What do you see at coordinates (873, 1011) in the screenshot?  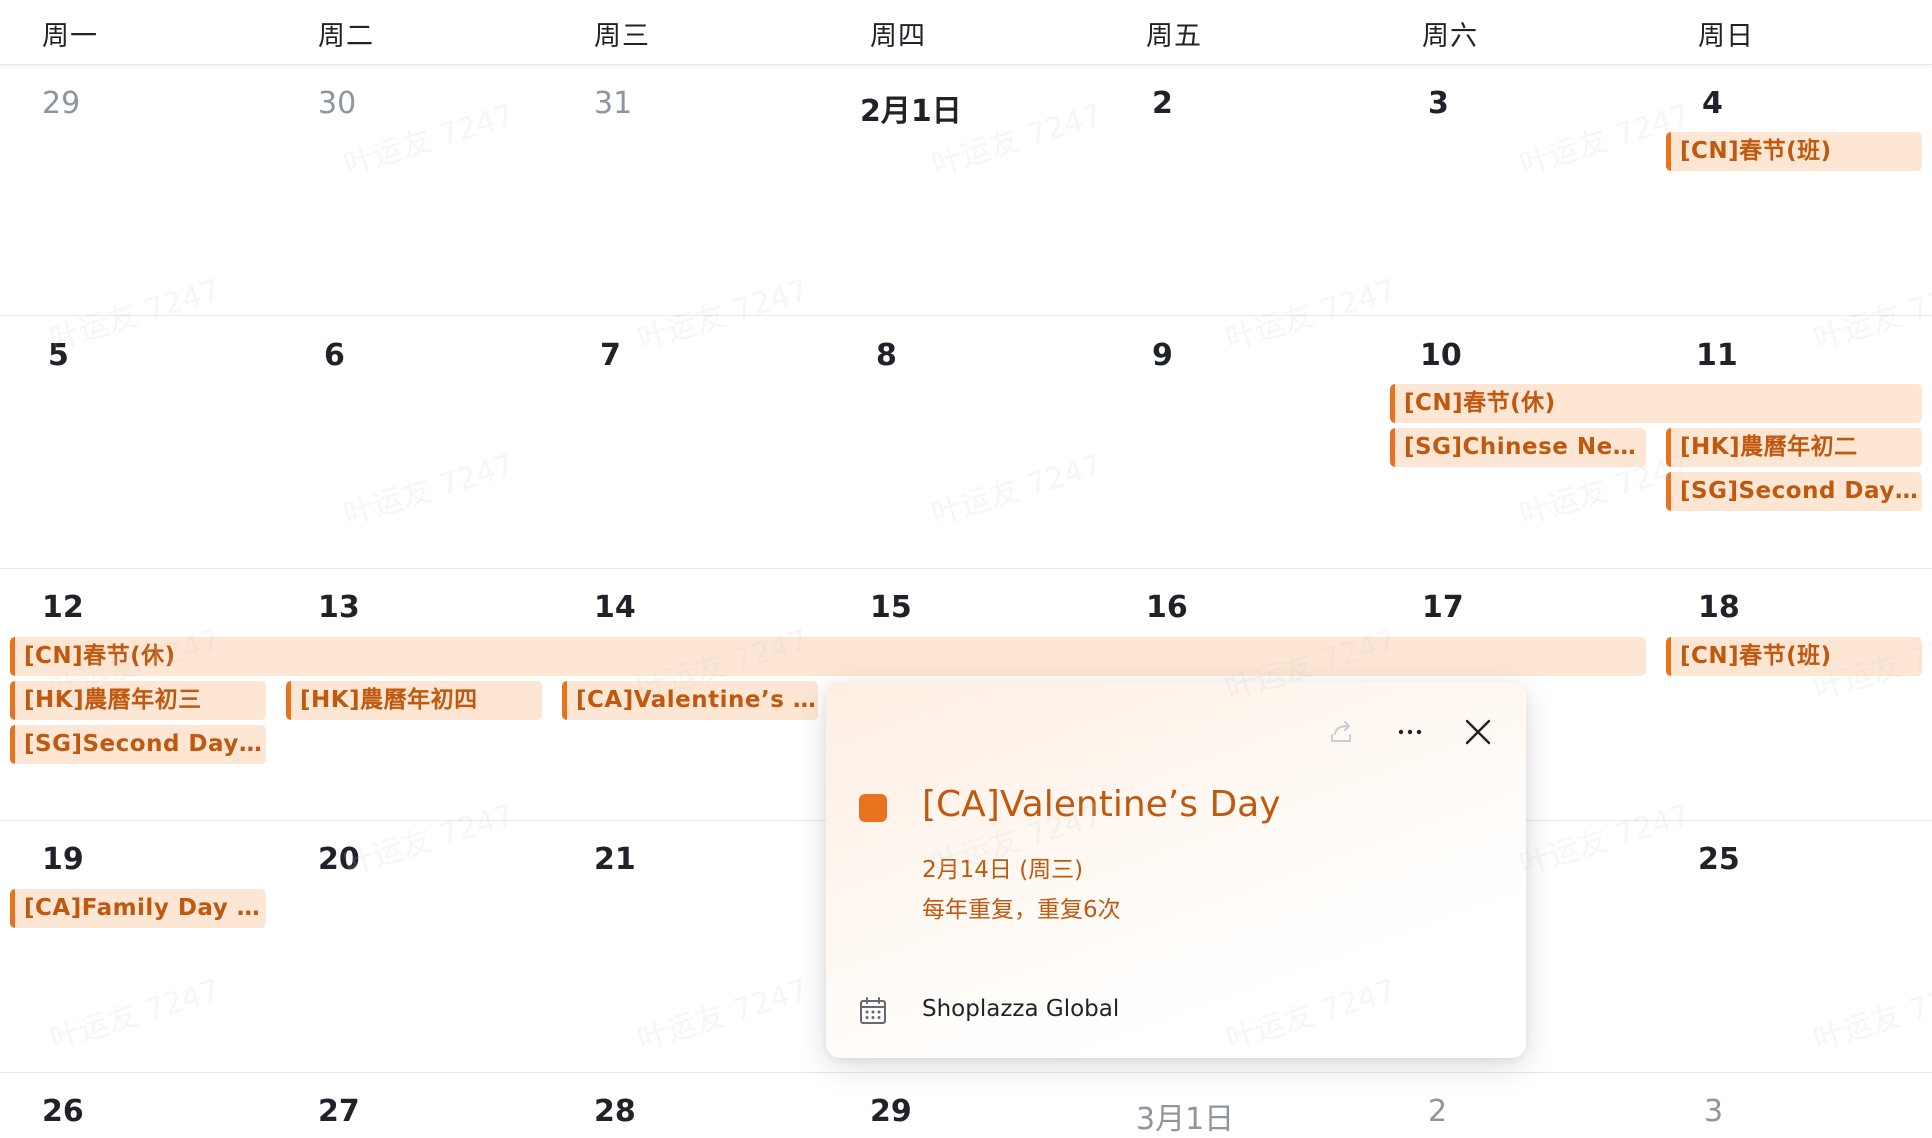 I see `calendar-icon` at bounding box center [873, 1011].